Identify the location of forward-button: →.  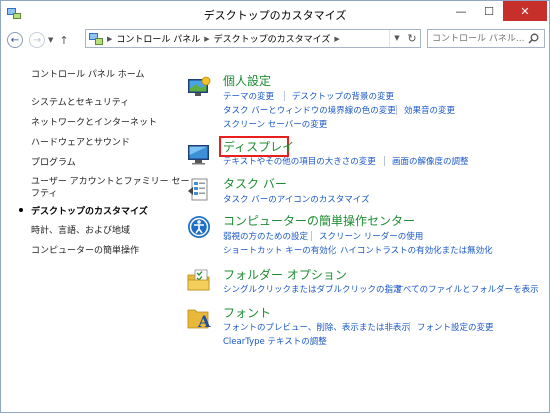
(37, 40).